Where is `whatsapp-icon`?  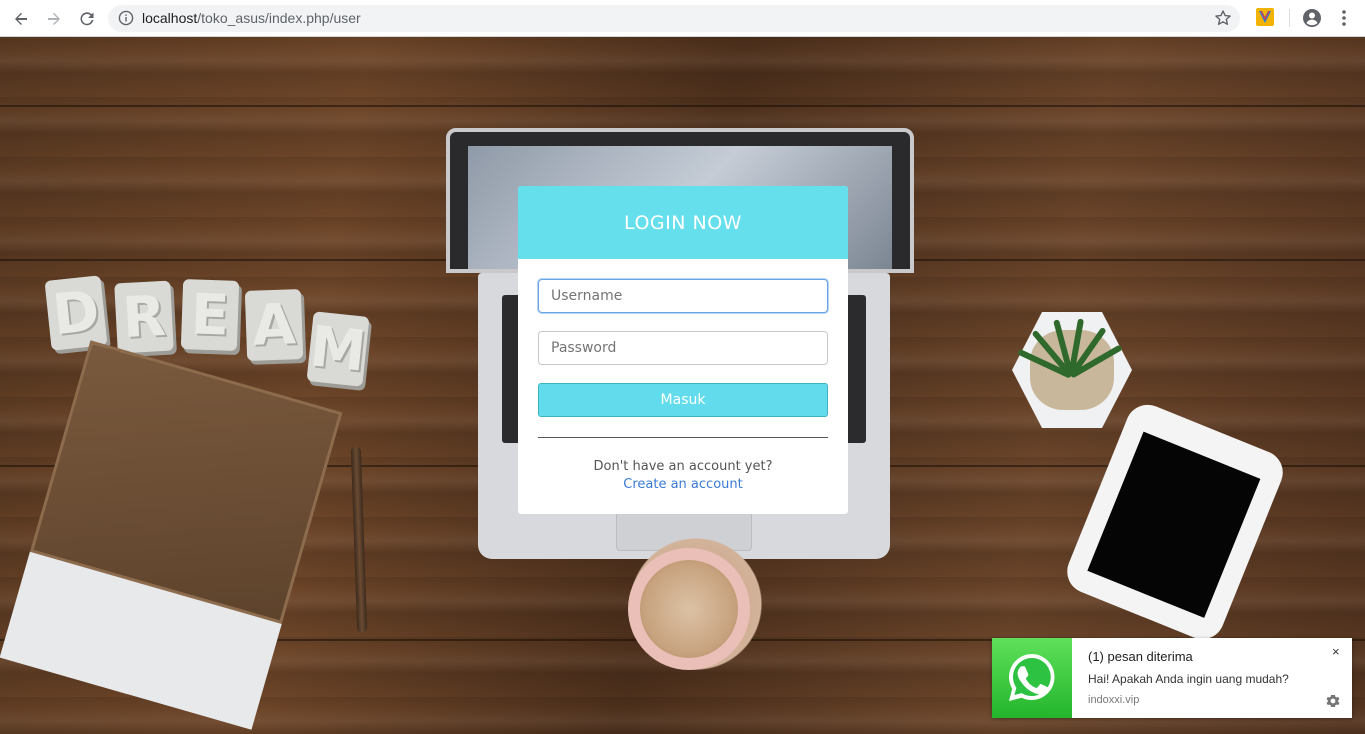 whatsapp-icon is located at coordinates (1032, 677).